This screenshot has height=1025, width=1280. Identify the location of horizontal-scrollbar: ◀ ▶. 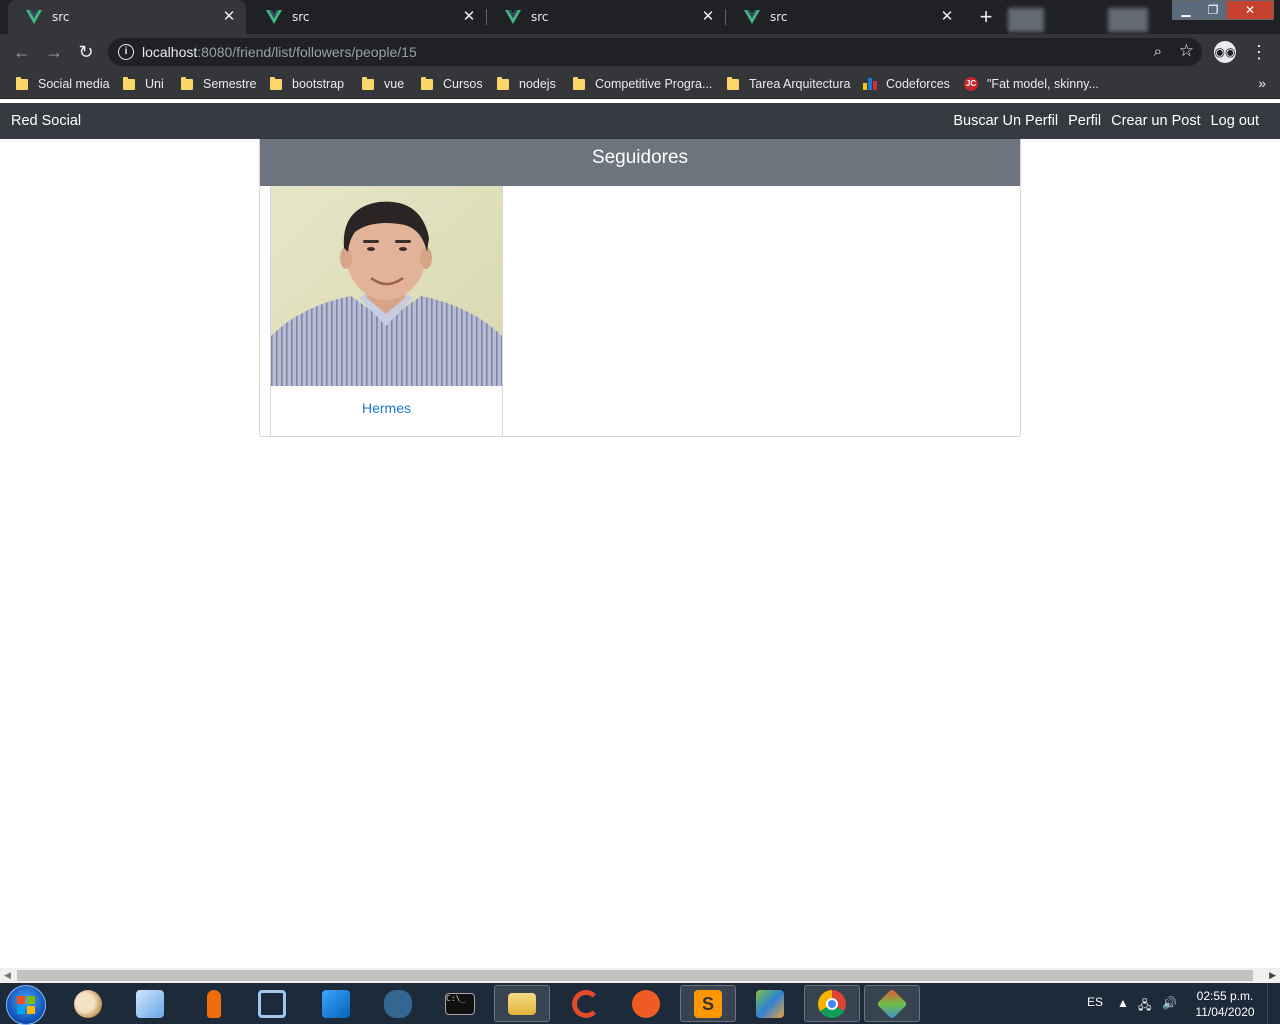
(640, 975).